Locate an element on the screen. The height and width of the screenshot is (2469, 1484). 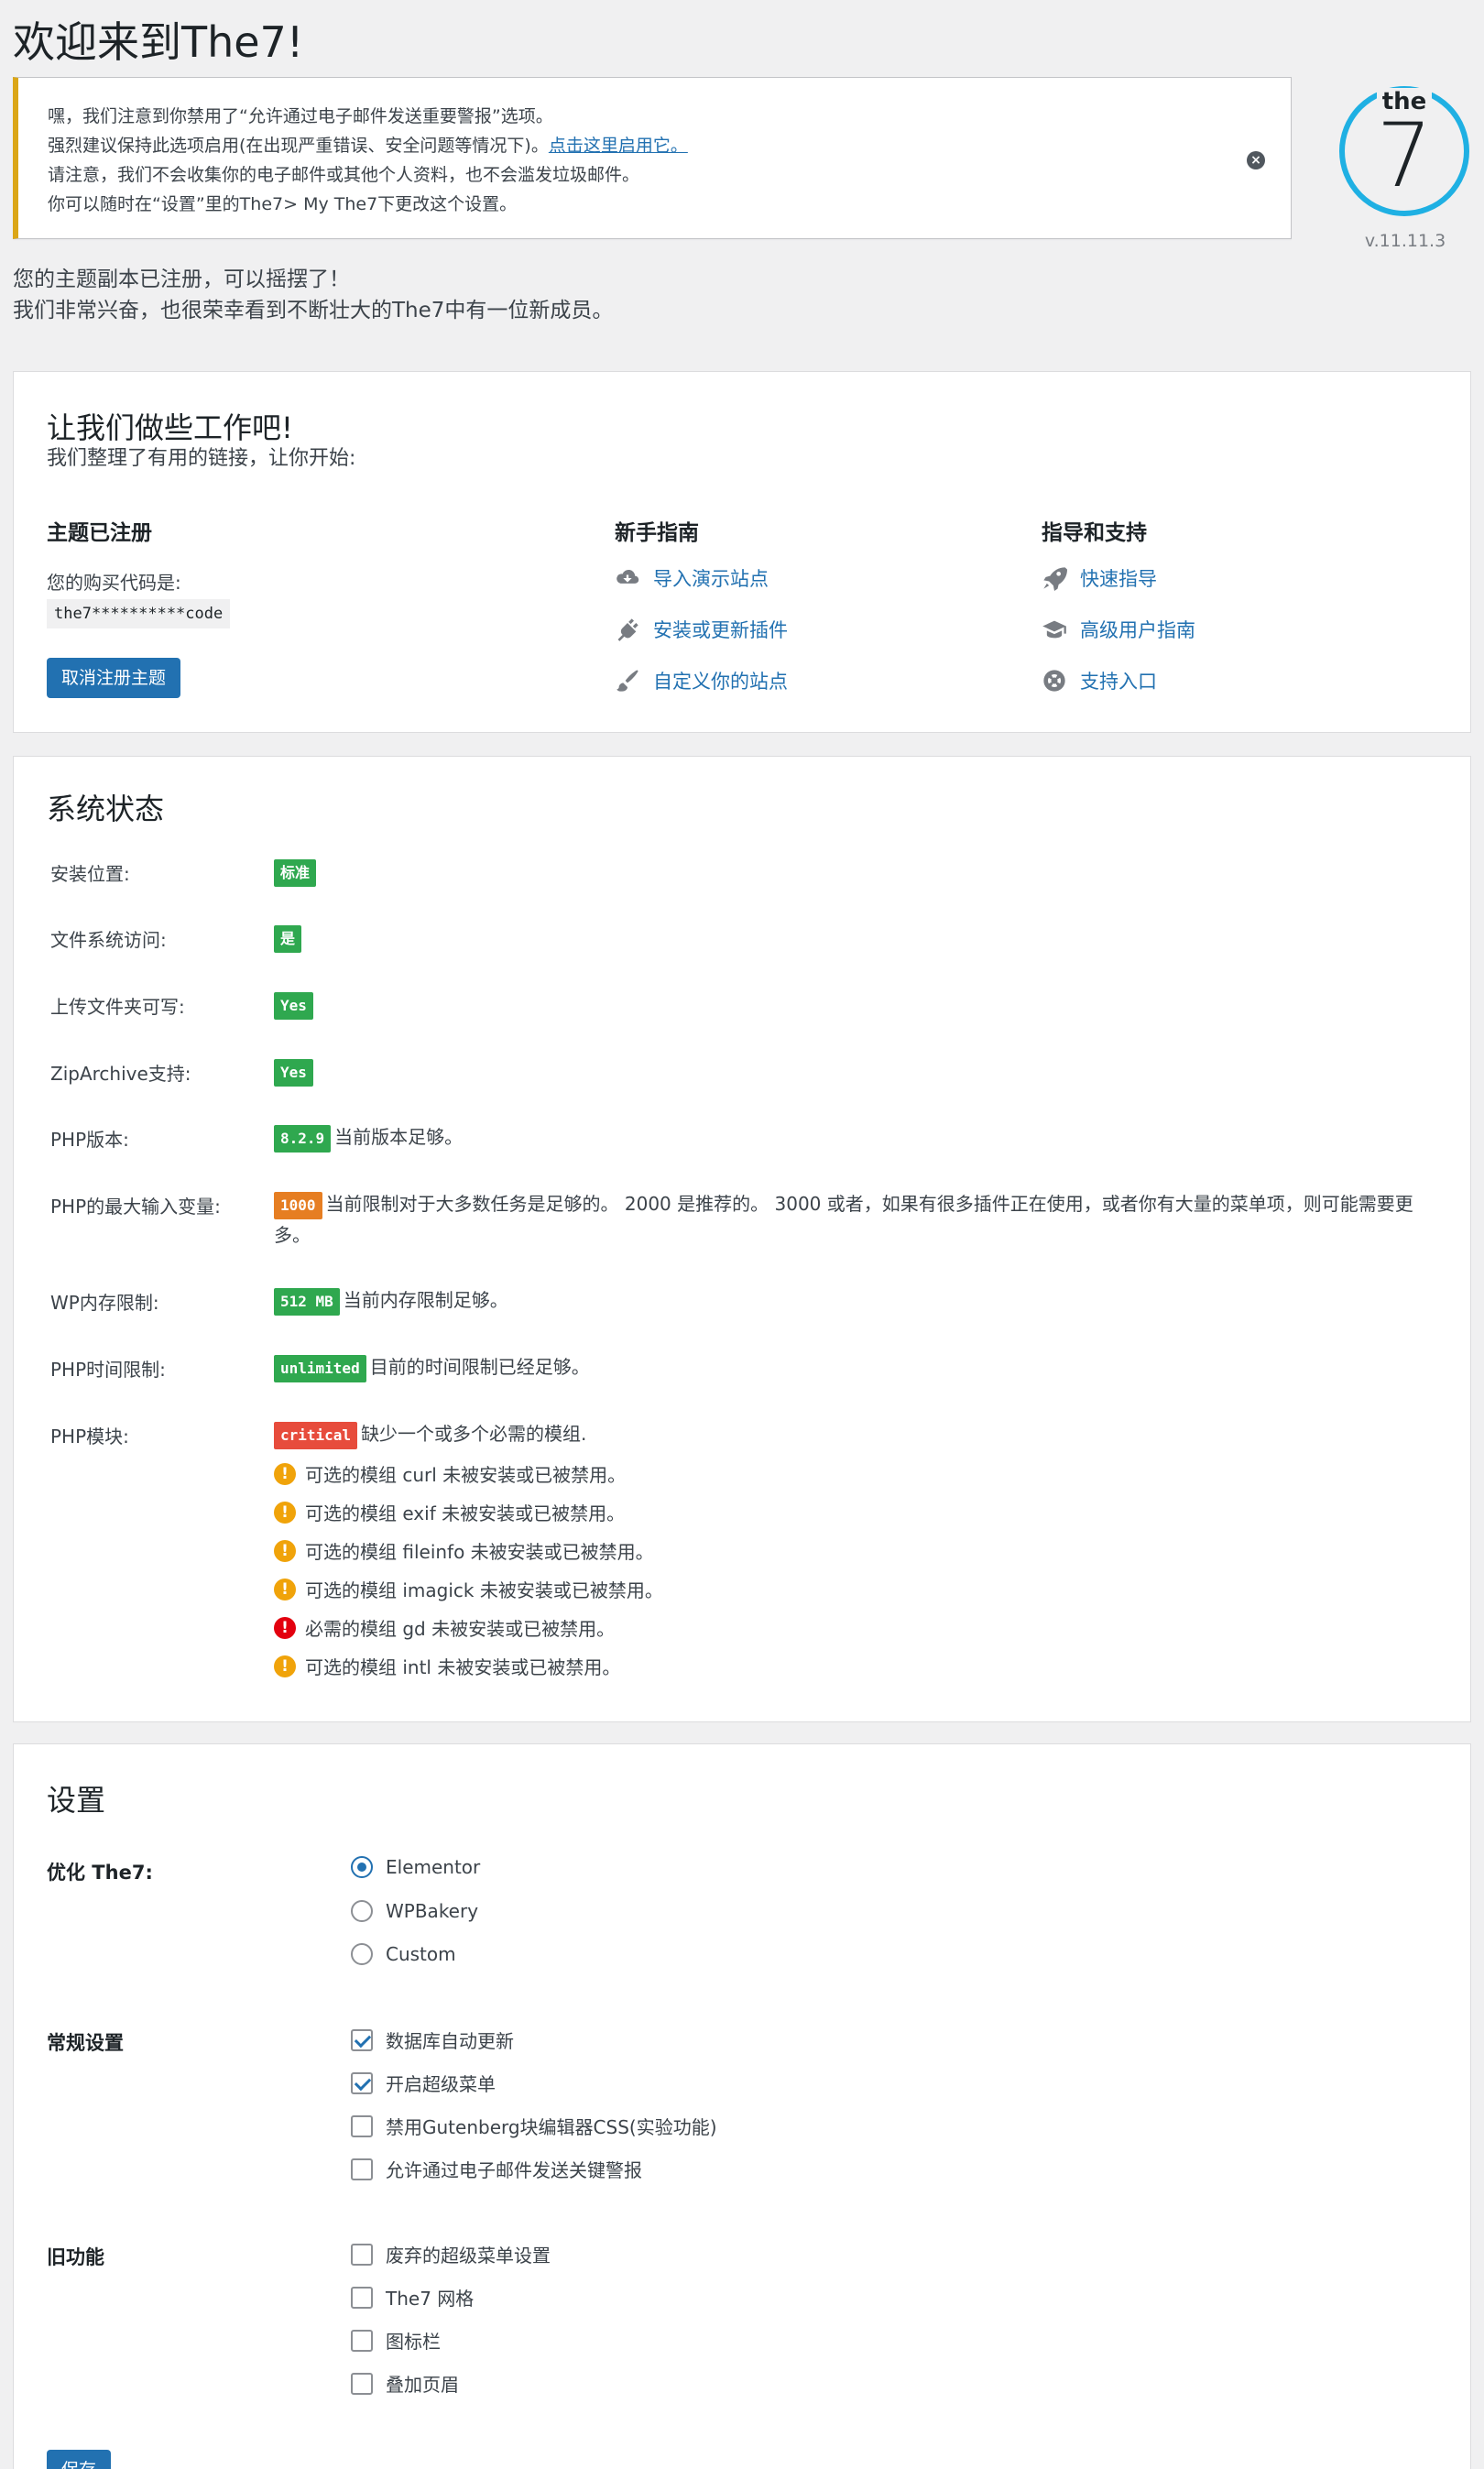
checkbox-label: 开启超级菜单 is located at coordinates (441, 2084).